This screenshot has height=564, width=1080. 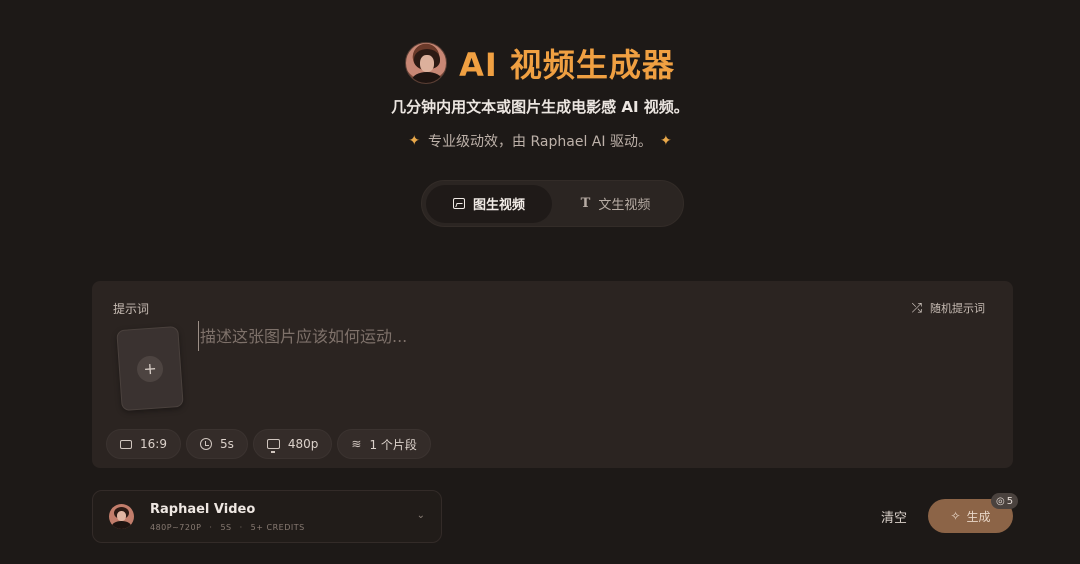 I want to click on model-avatar, so click(x=121, y=516).